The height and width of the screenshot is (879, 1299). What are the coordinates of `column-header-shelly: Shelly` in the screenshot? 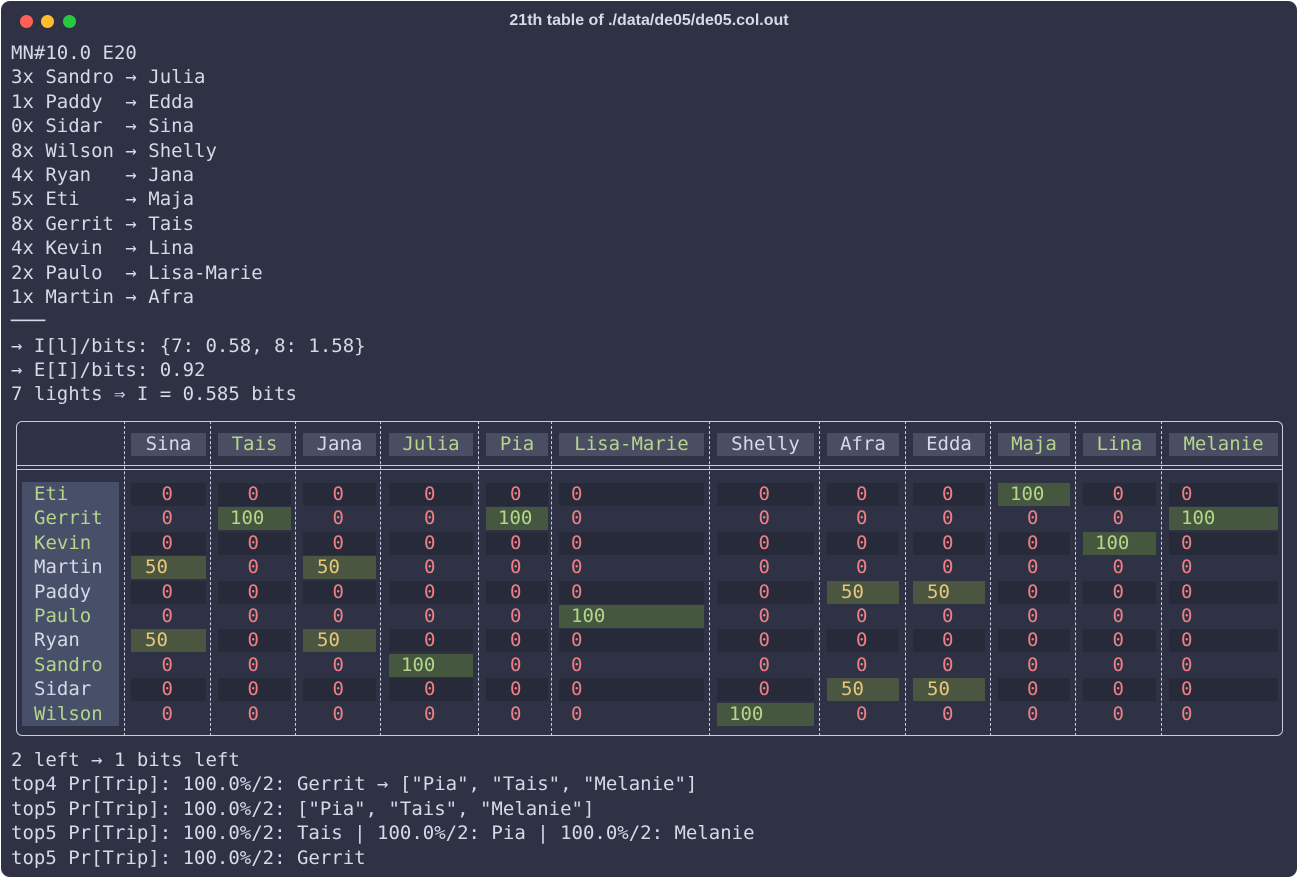 It's located at (765, 444).